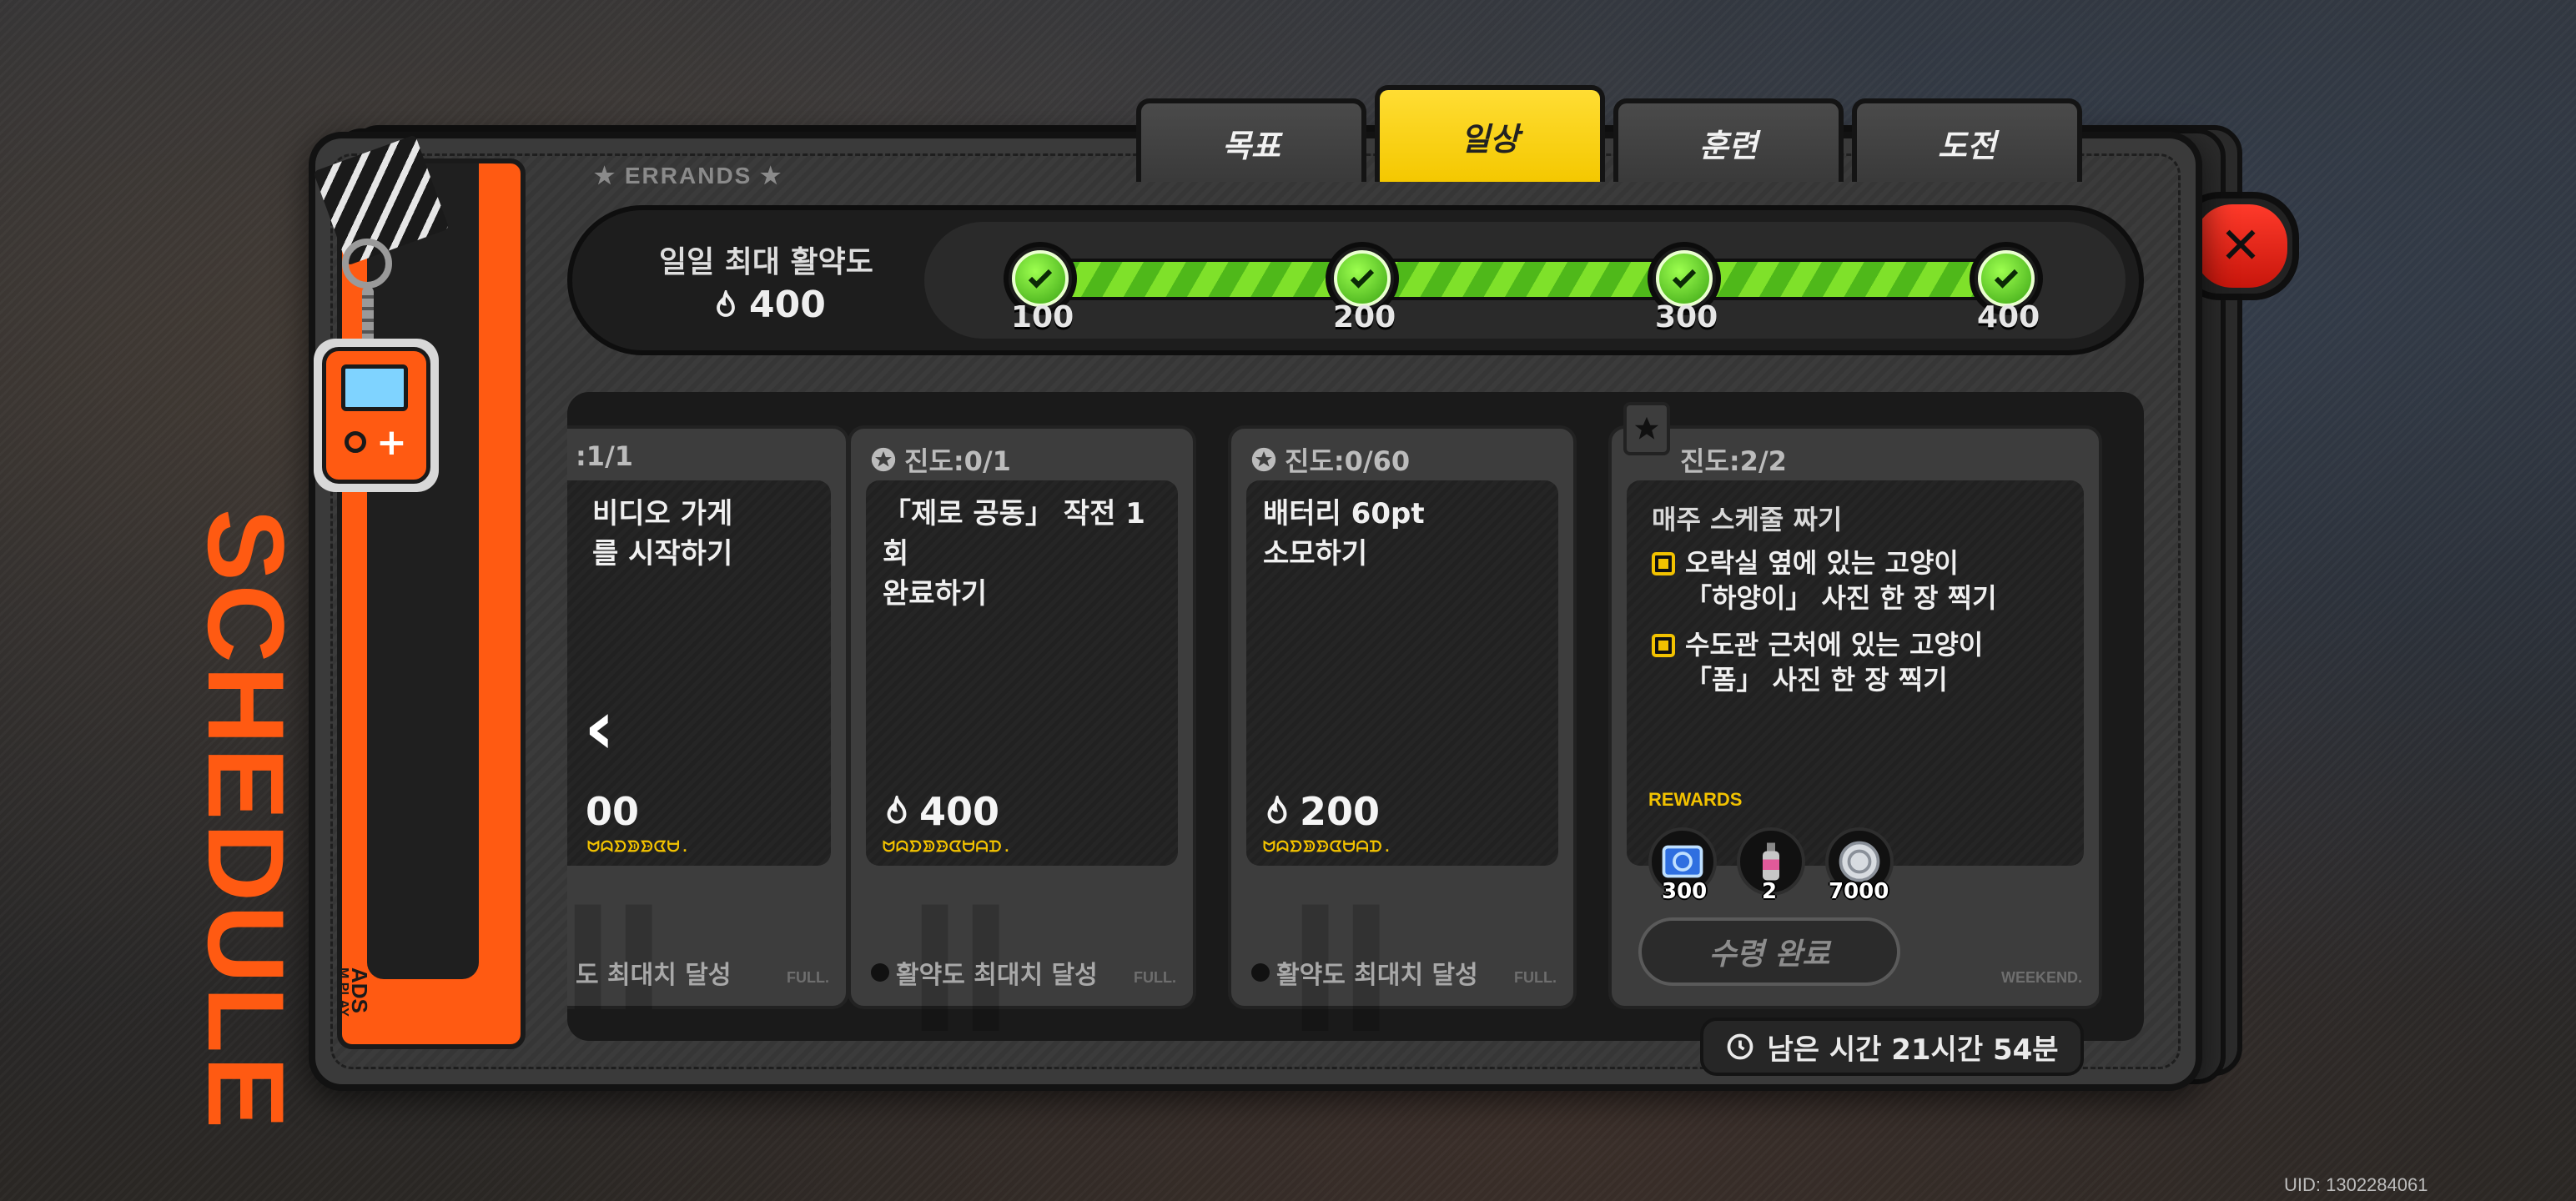  Describe the element at coordinates (2356, 1184) in the screenshot. I see `uid-label: UID: 1302284061` at that location.